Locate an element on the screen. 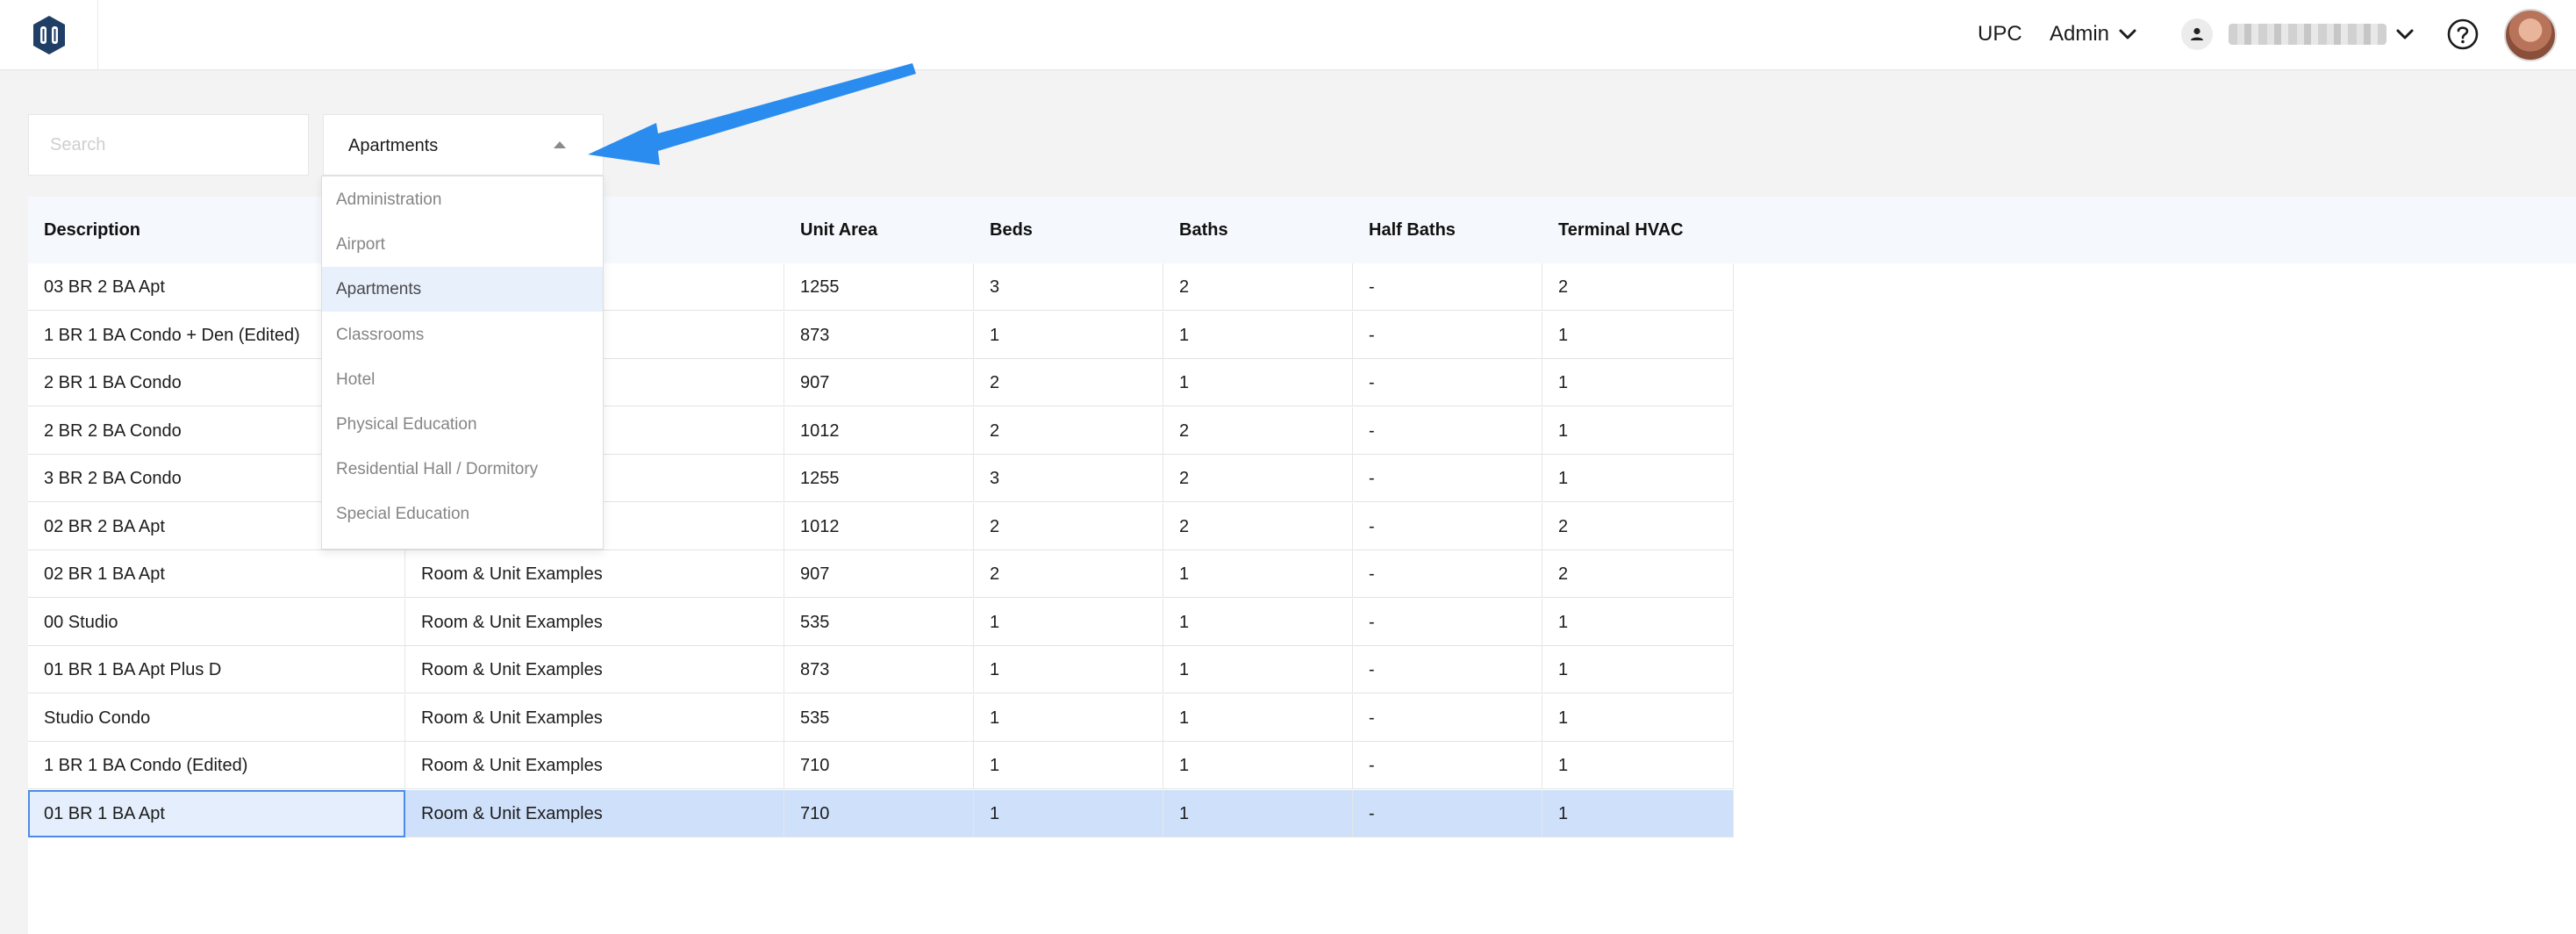  table-row: 1 BR 1 BA Condo + Den (Edited) 873 1 1-1 is located at coordinates (881, 335).